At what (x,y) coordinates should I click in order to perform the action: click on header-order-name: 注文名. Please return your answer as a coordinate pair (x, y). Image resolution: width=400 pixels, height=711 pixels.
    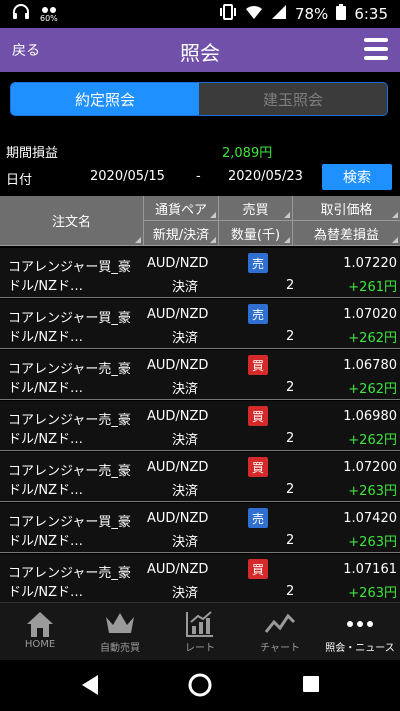
    Looking at the image, I should click on (72, 221).